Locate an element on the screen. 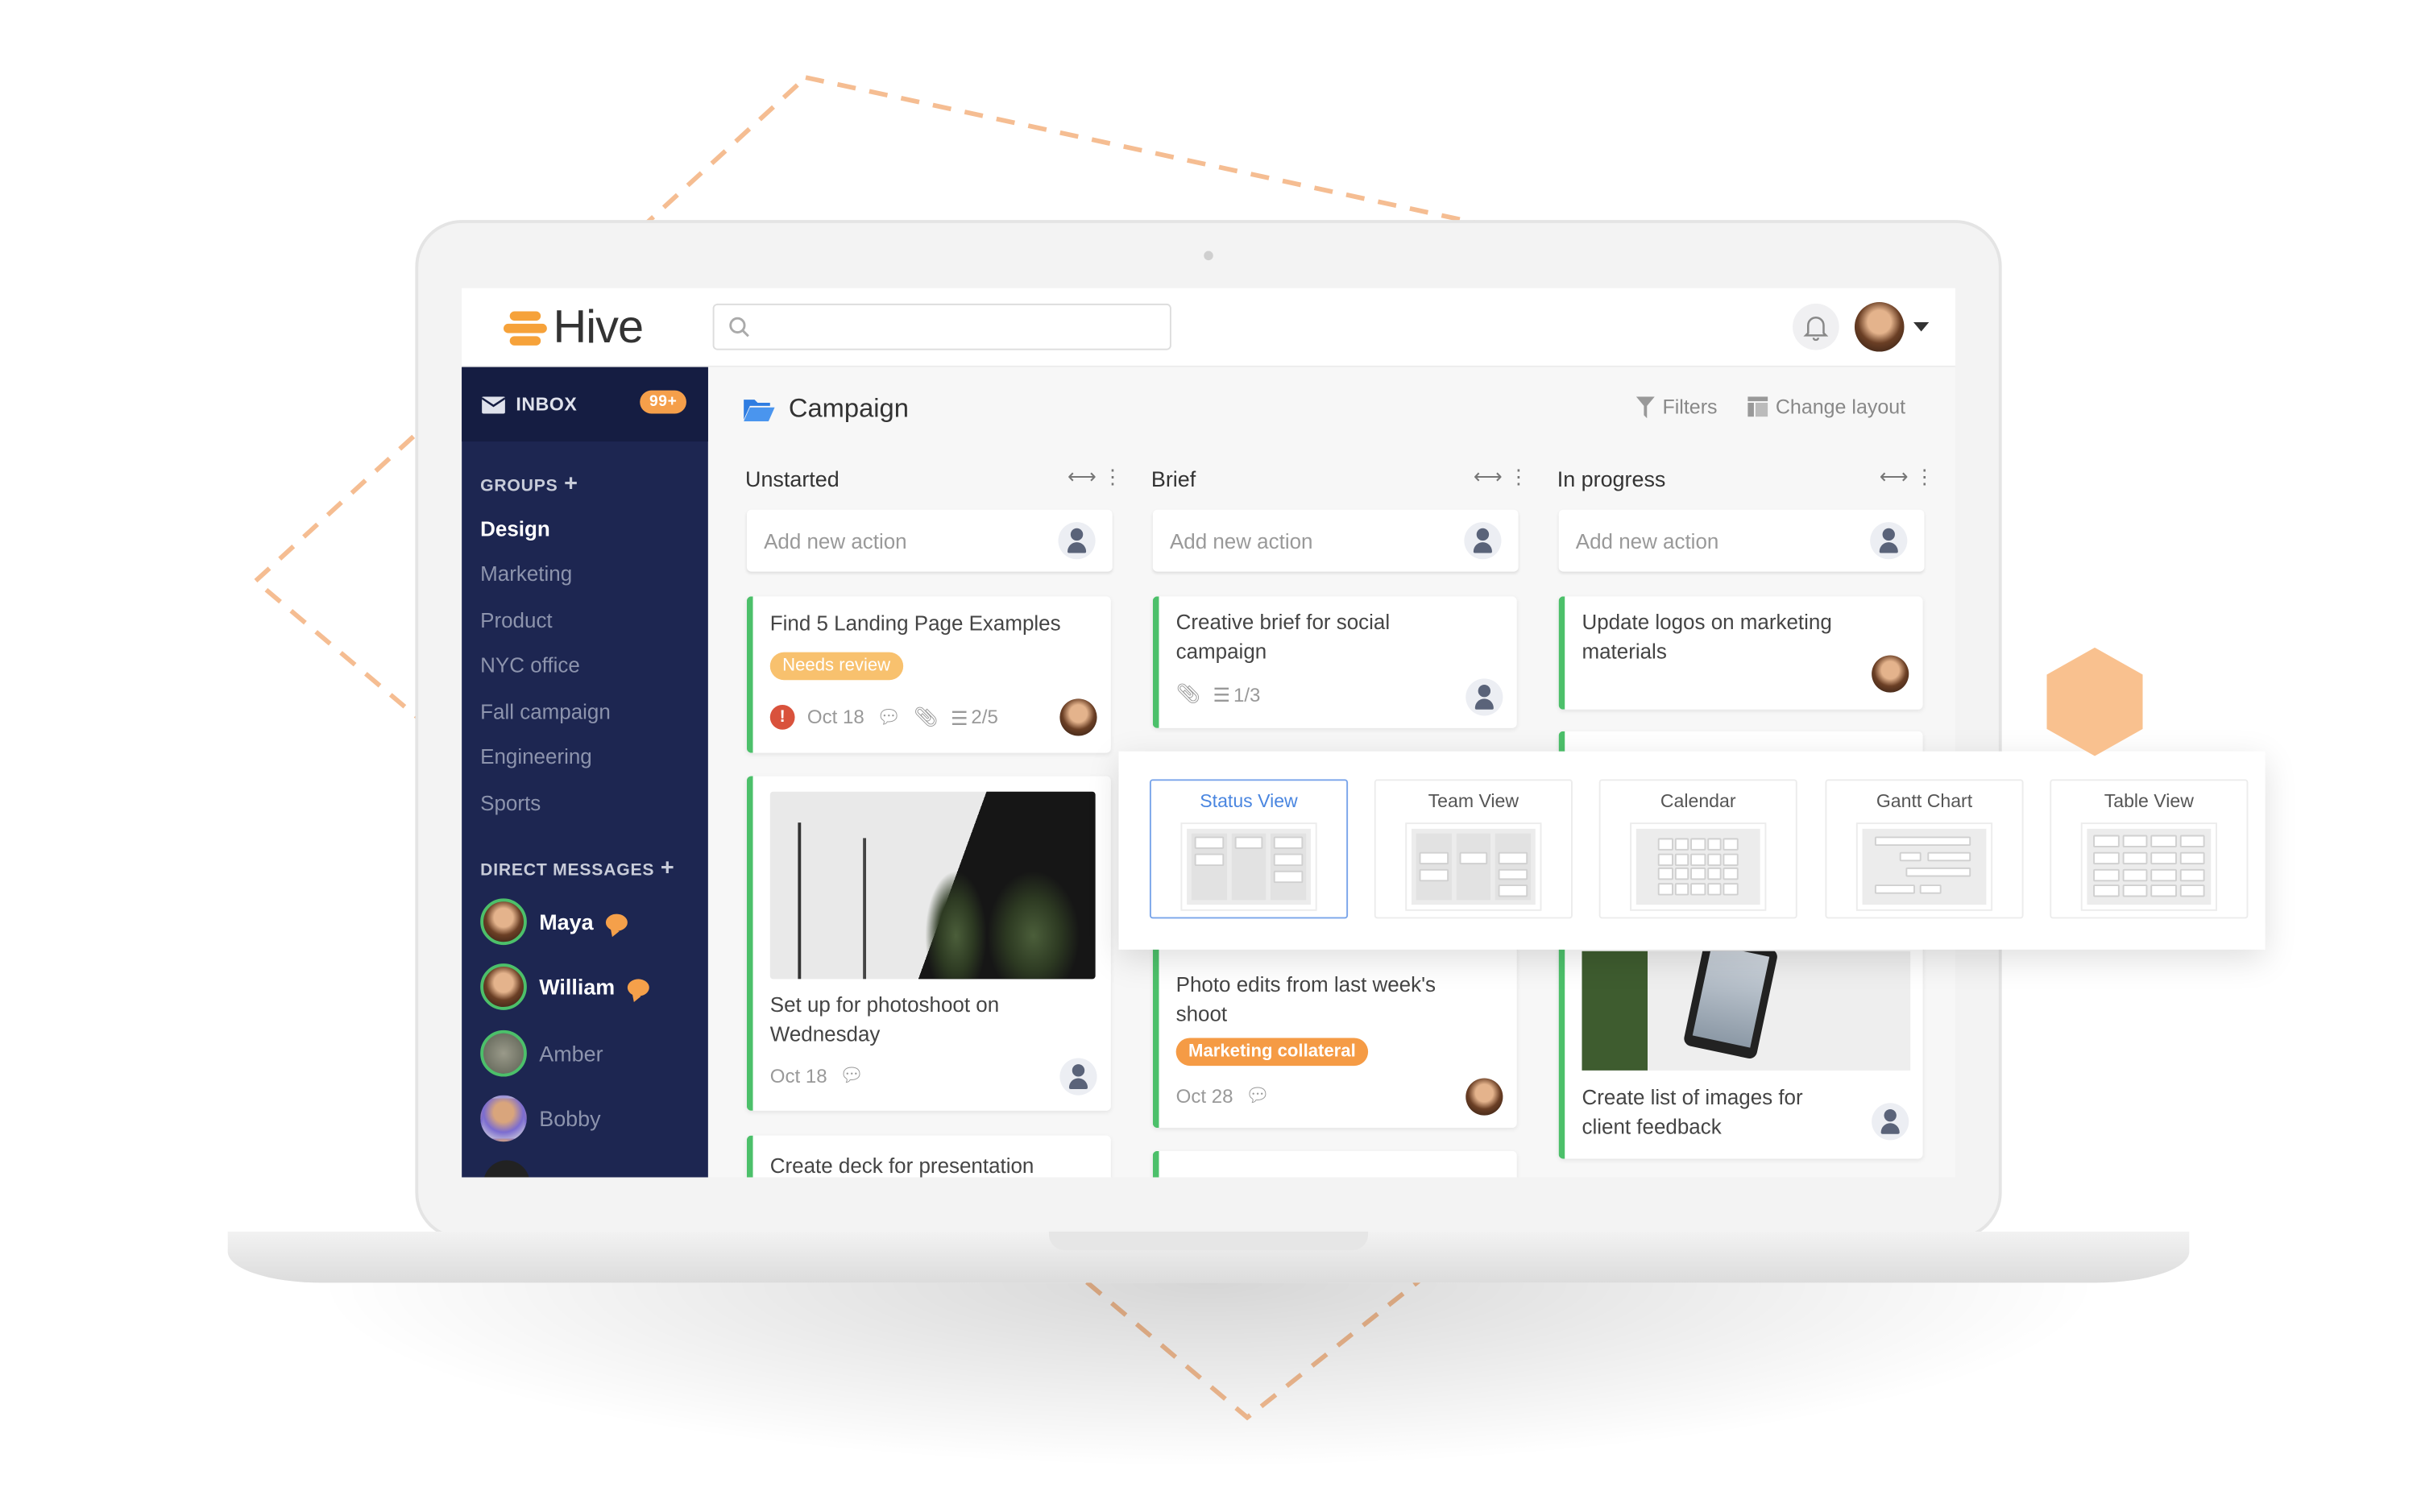 The width and height of the screenshot is (2417, 1512). action-card: Update logos on marketing materials is located at coordinates (1740, 653).